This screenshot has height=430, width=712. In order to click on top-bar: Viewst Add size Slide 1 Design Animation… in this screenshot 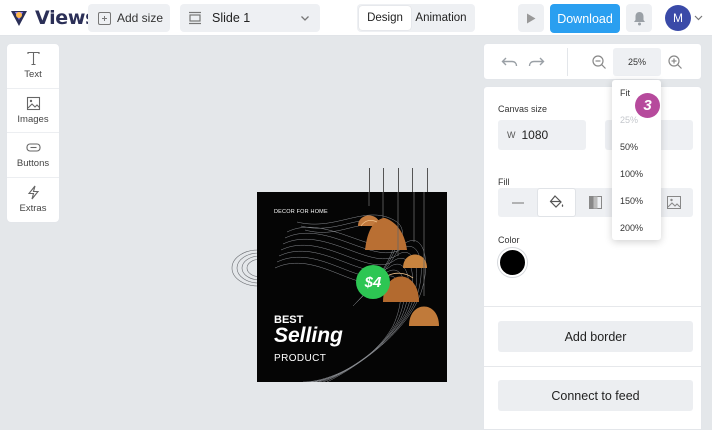, I will do `click(356, 18)`.